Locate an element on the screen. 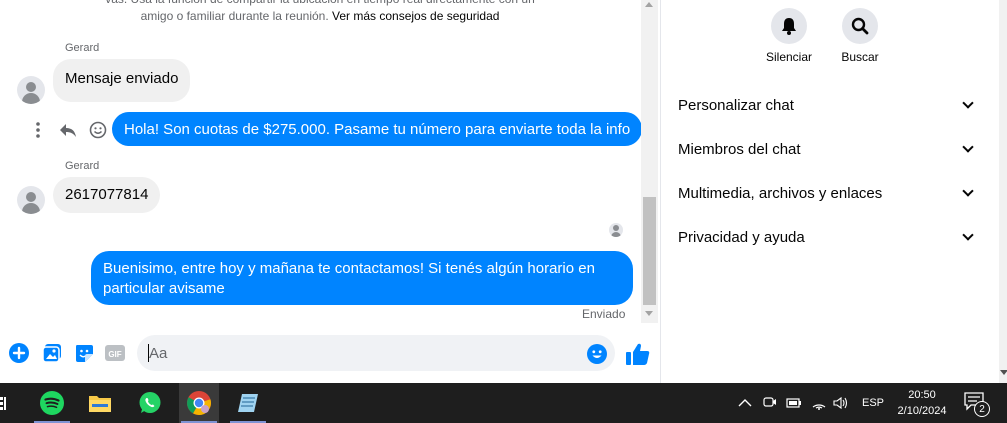  section-media-files-links: Multimedia, archivos y enlaces is located at coordinates (828, 193).